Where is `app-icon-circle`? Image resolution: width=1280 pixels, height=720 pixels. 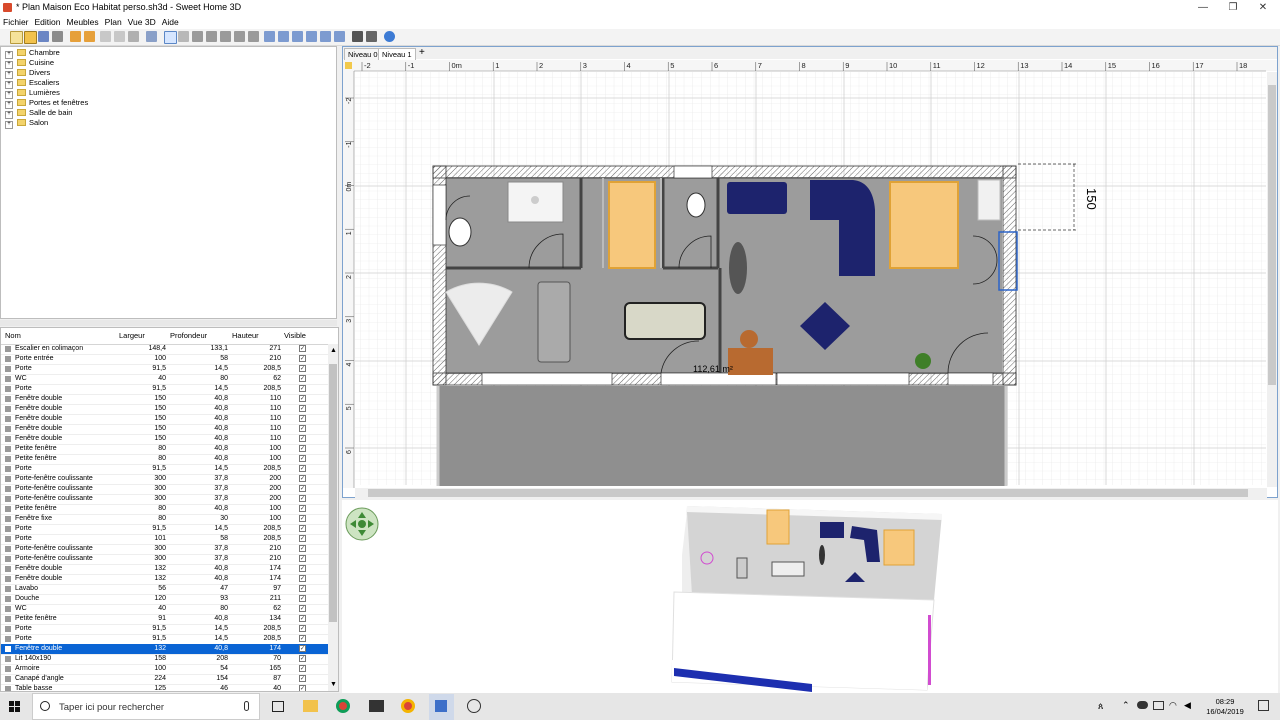
app-icon-circle is located at coordinates (474, 706).